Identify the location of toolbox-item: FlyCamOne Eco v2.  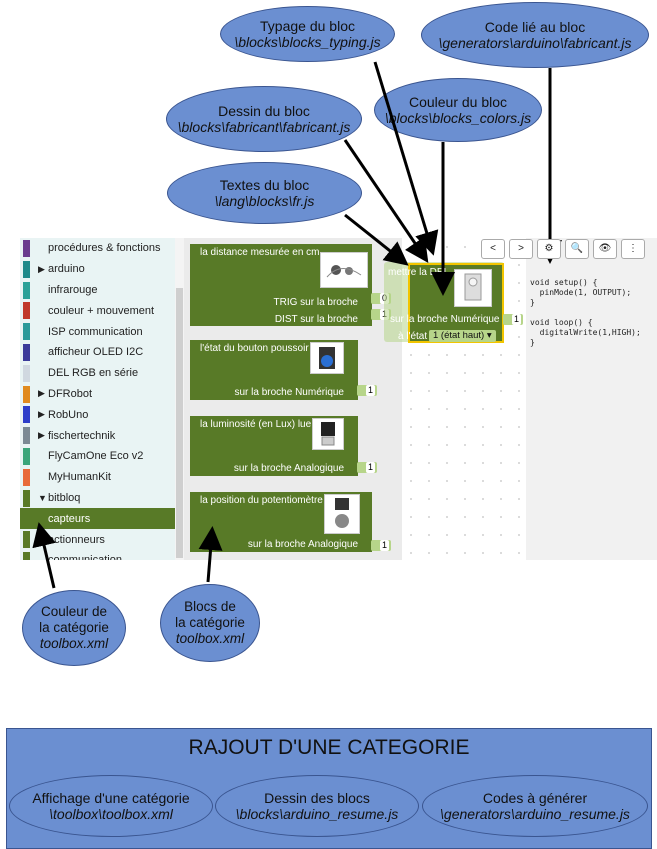
(97, 456).